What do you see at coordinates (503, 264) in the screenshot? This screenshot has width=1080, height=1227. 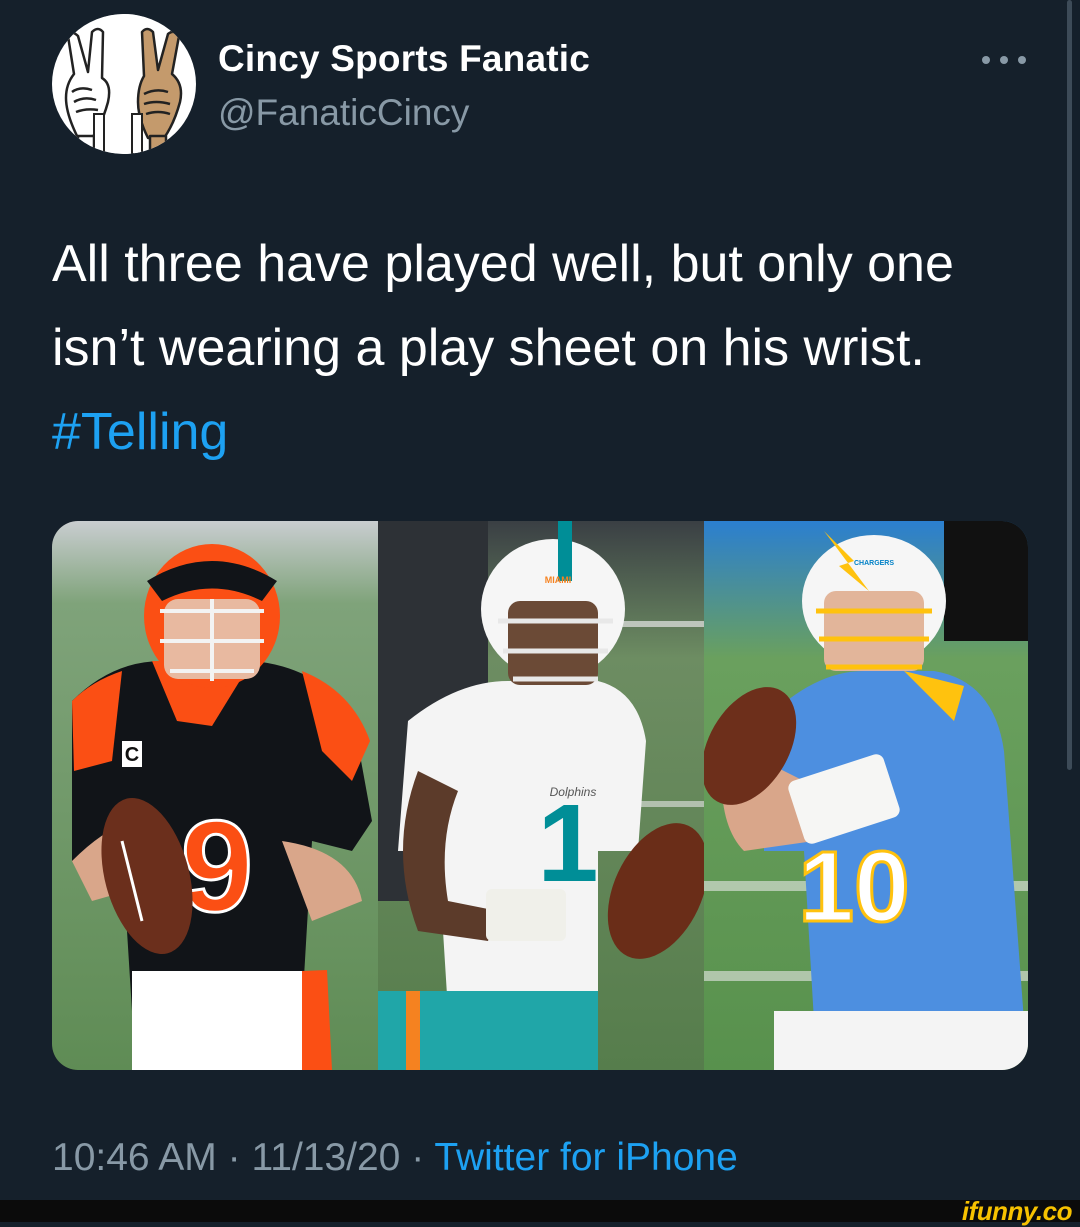 I see `tweet-text-line: All three have played well, but only one` at bounding box center [503, 264].